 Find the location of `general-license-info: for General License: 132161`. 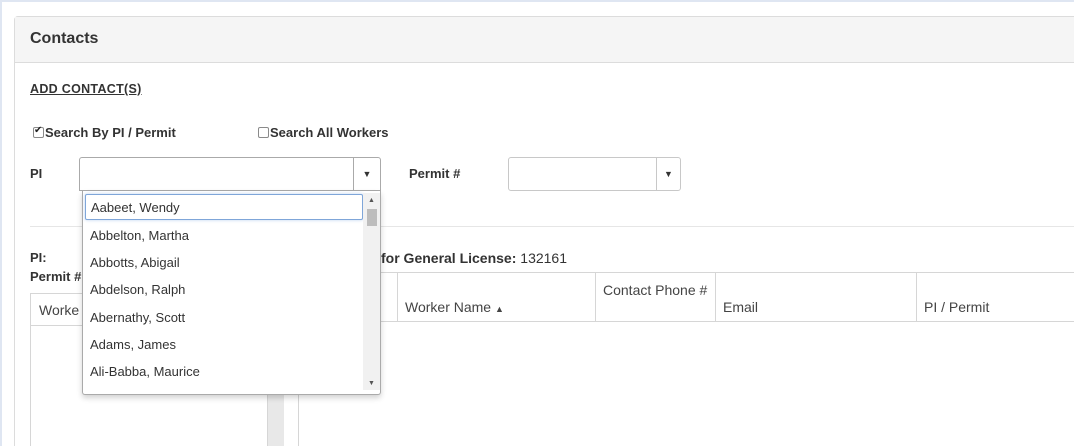

general-license-info: for General License: 132161 is located at coordinates (474, 258).